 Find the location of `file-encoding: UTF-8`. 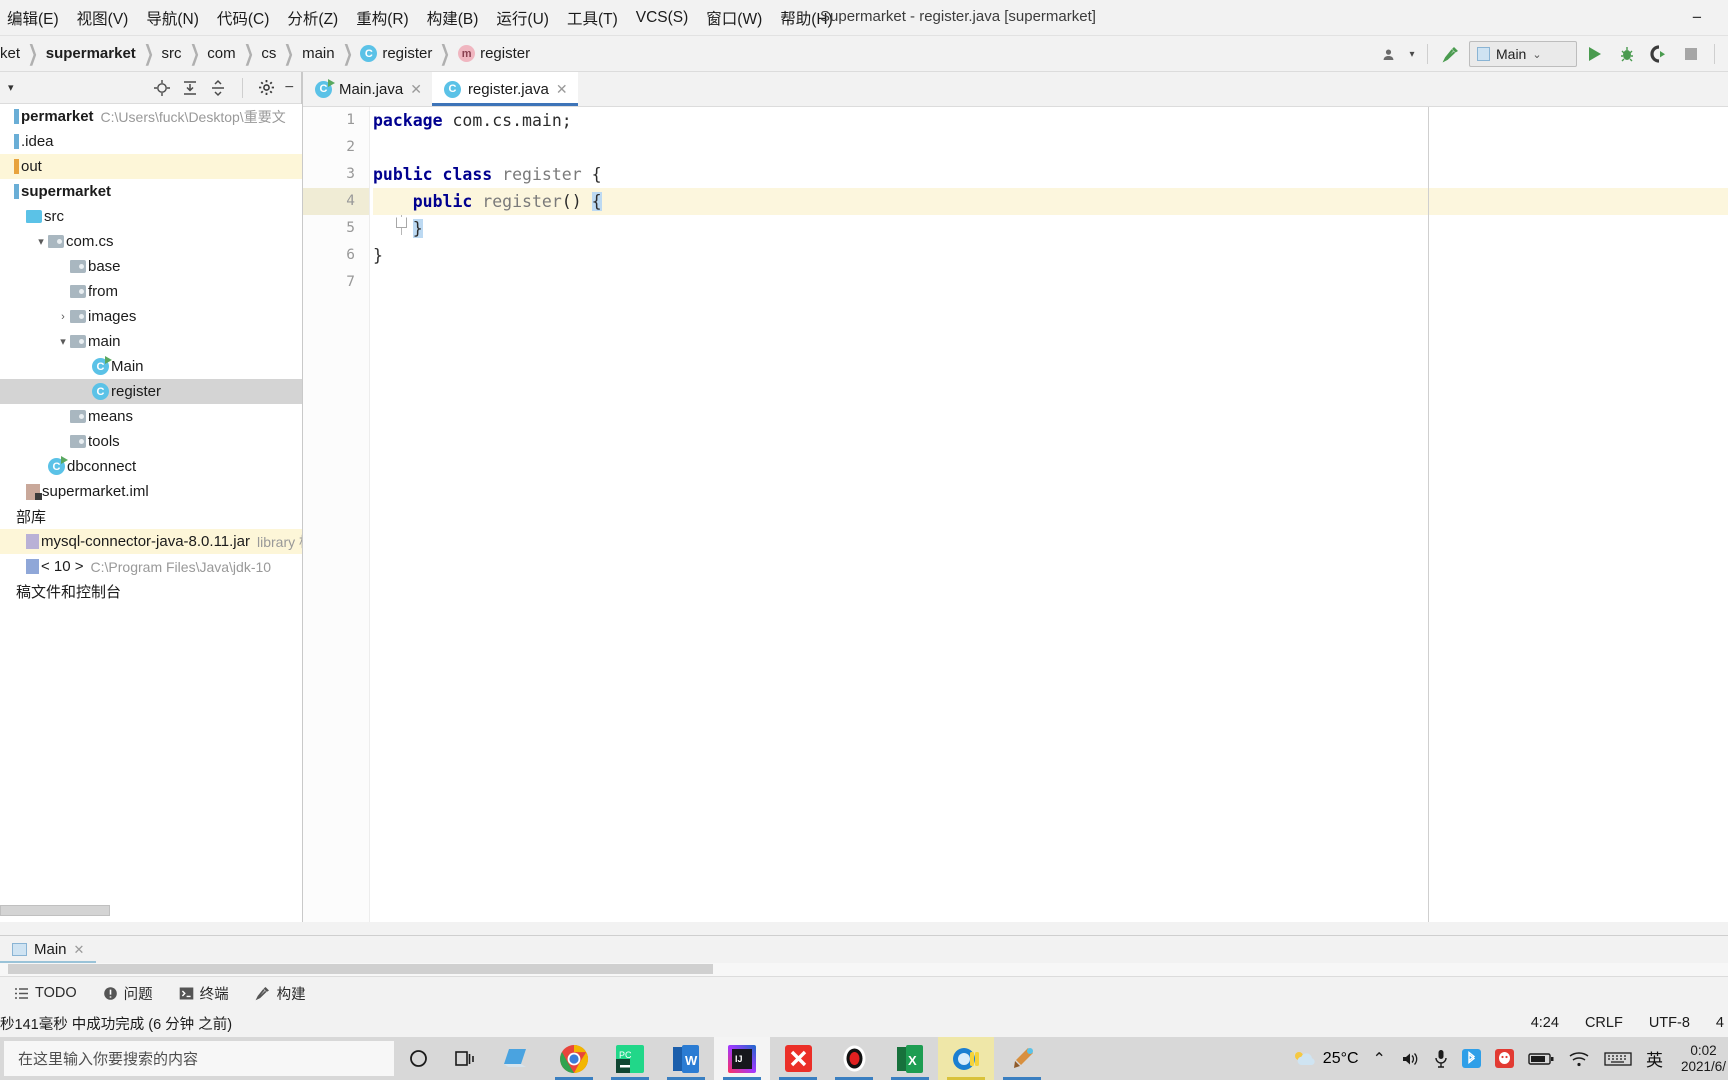

file-encoding: UTF-8 is located at coordinates (1669, 1023).